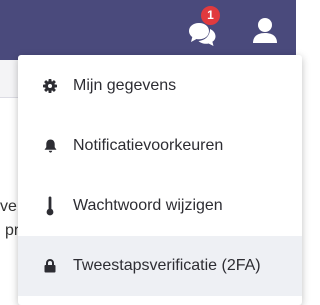 Image resolution: width=320 pixels, height=305 pixels. What do you see at coordinates (50, 146) in the screenshot?
I see `bell-icon` at bounding box center [50, 146].